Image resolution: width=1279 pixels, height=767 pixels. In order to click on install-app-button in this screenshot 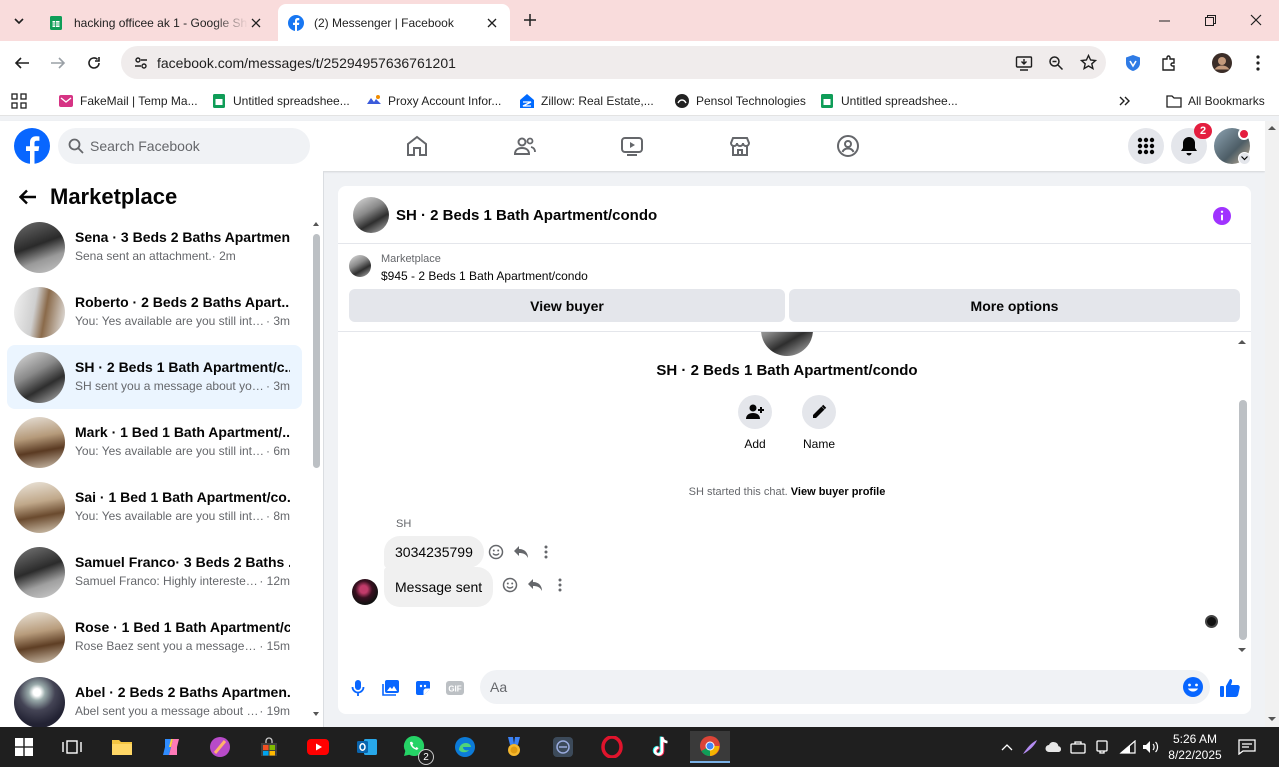, I will do `click(1024, 63)`.